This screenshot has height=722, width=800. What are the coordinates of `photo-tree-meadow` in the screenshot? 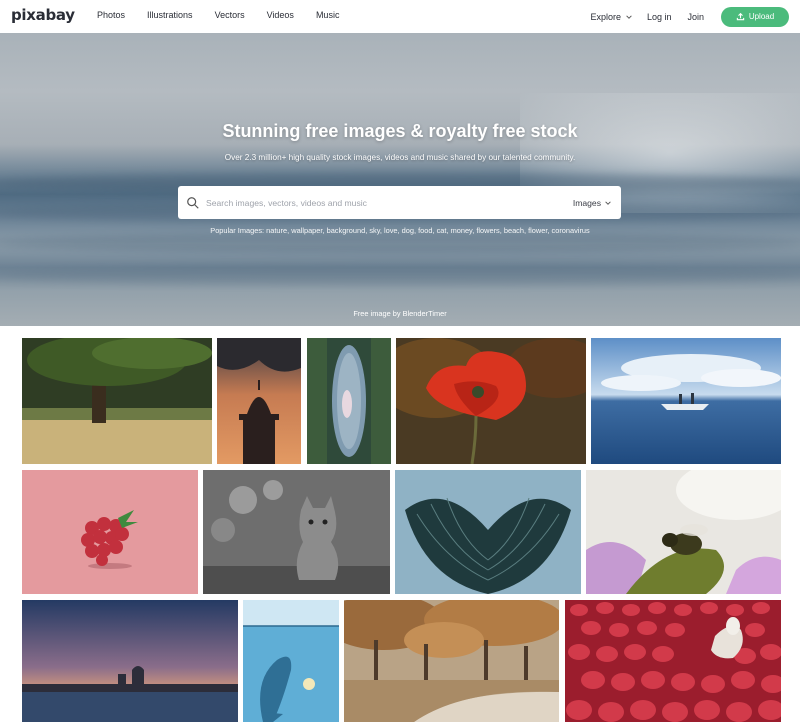 It's located at (117, 401).